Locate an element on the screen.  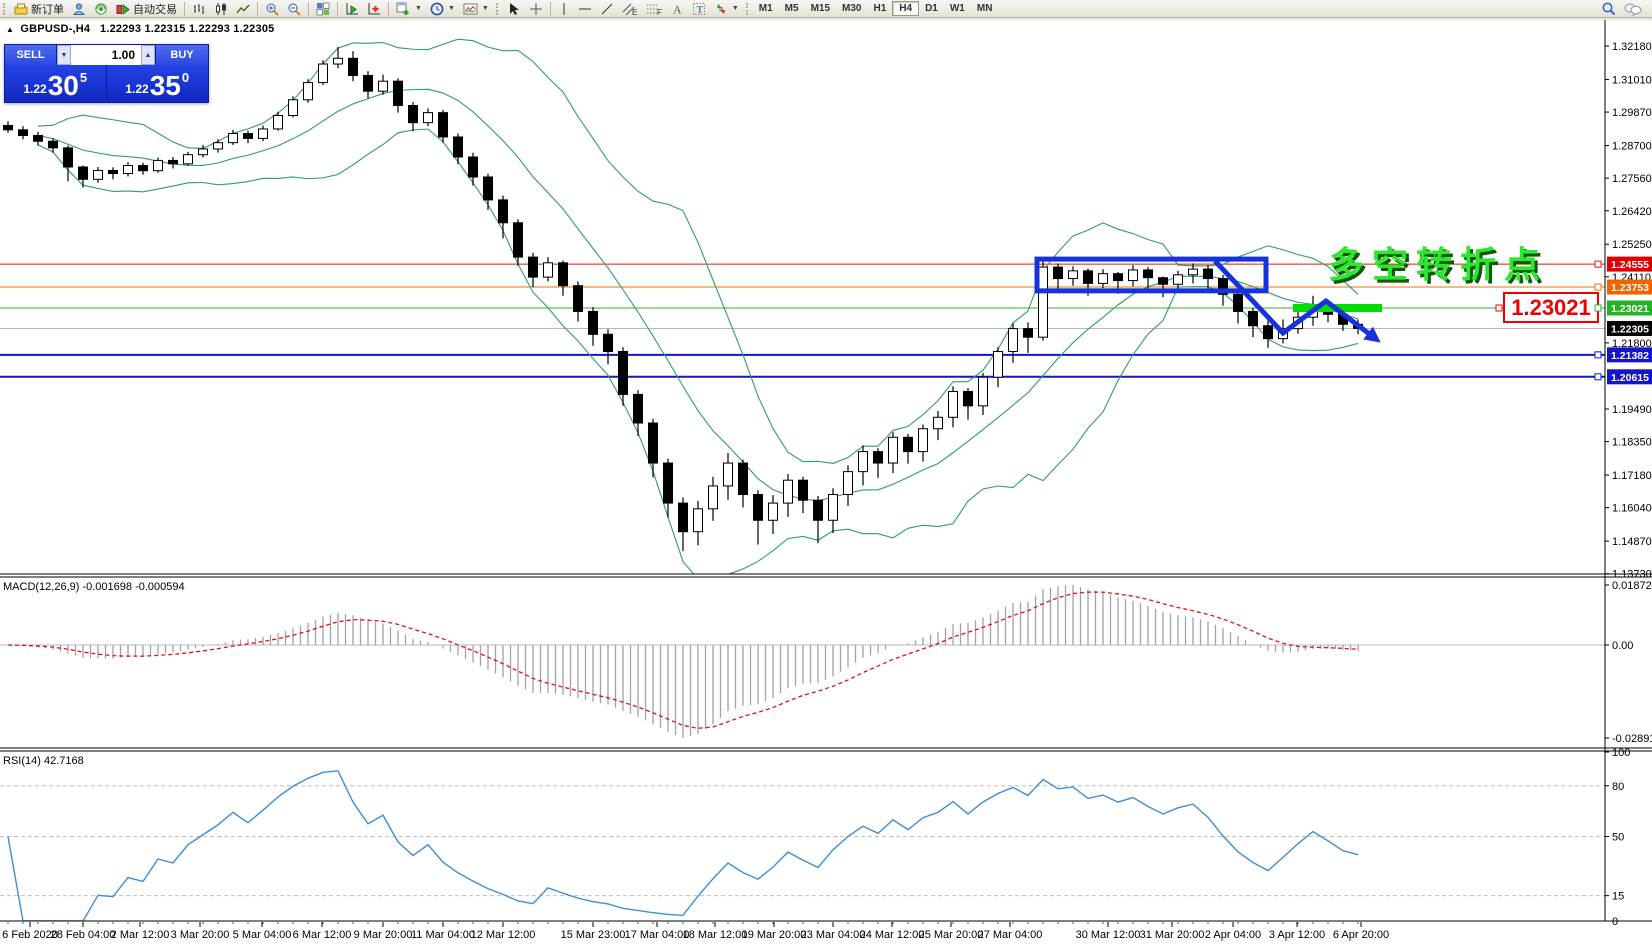
signals-button is located at coordinates (101, 9).